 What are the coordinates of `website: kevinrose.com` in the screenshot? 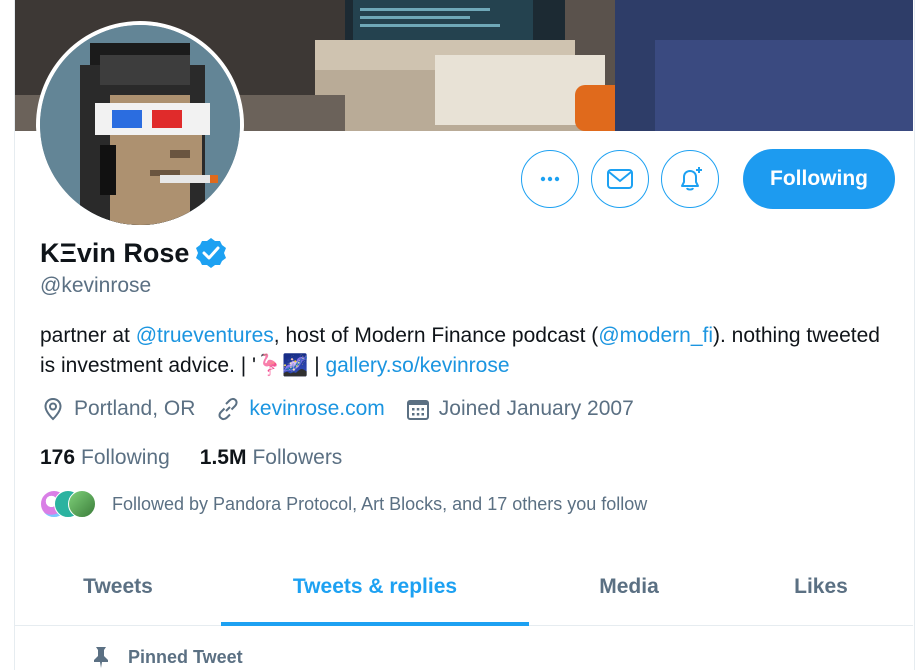 It's located at (300, 409).